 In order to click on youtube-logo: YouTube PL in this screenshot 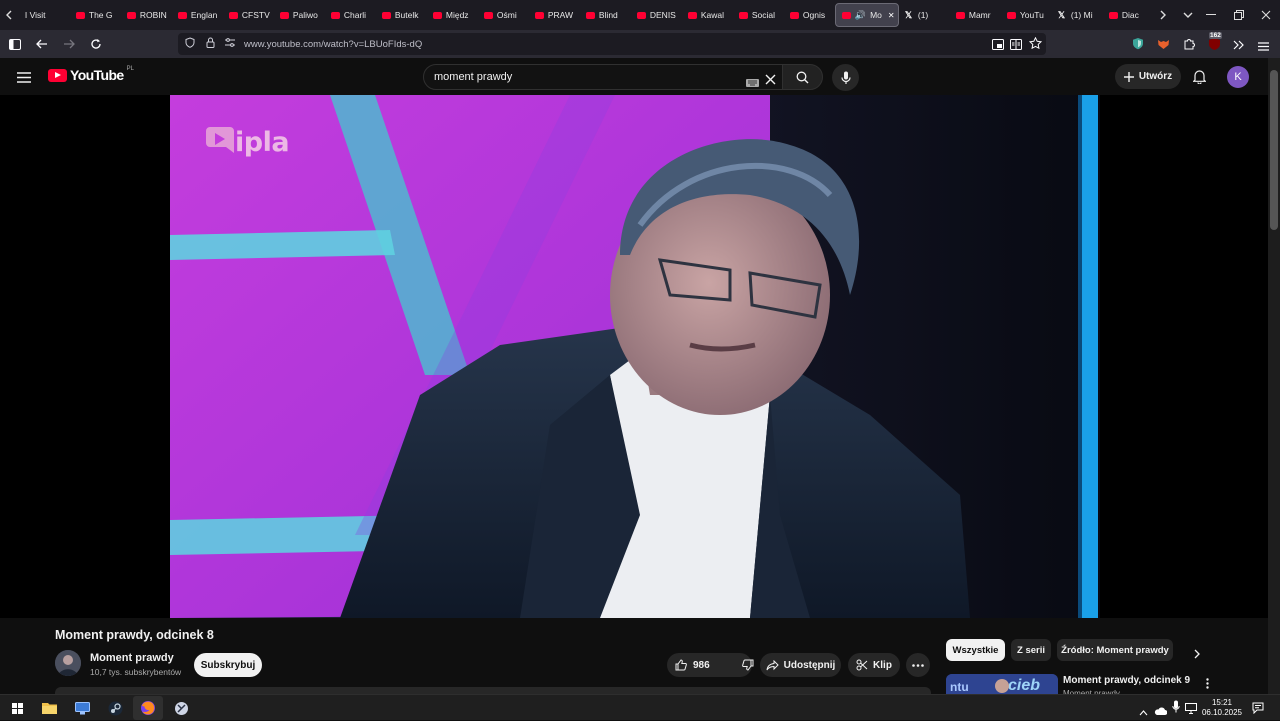, I will do `click(91, 74)`.